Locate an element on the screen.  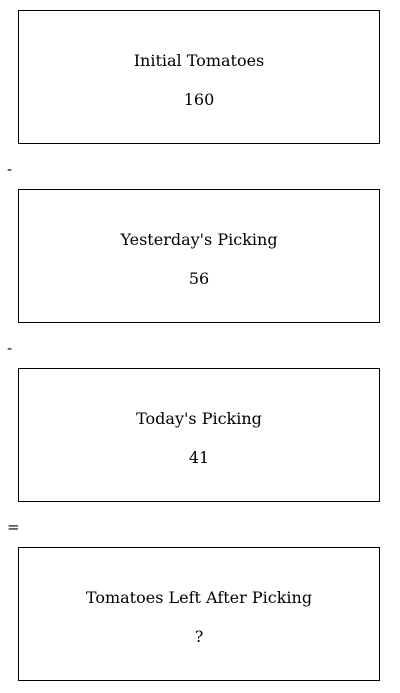
initial-tomatoes-value: 160 is located at coordinates (199, 99).